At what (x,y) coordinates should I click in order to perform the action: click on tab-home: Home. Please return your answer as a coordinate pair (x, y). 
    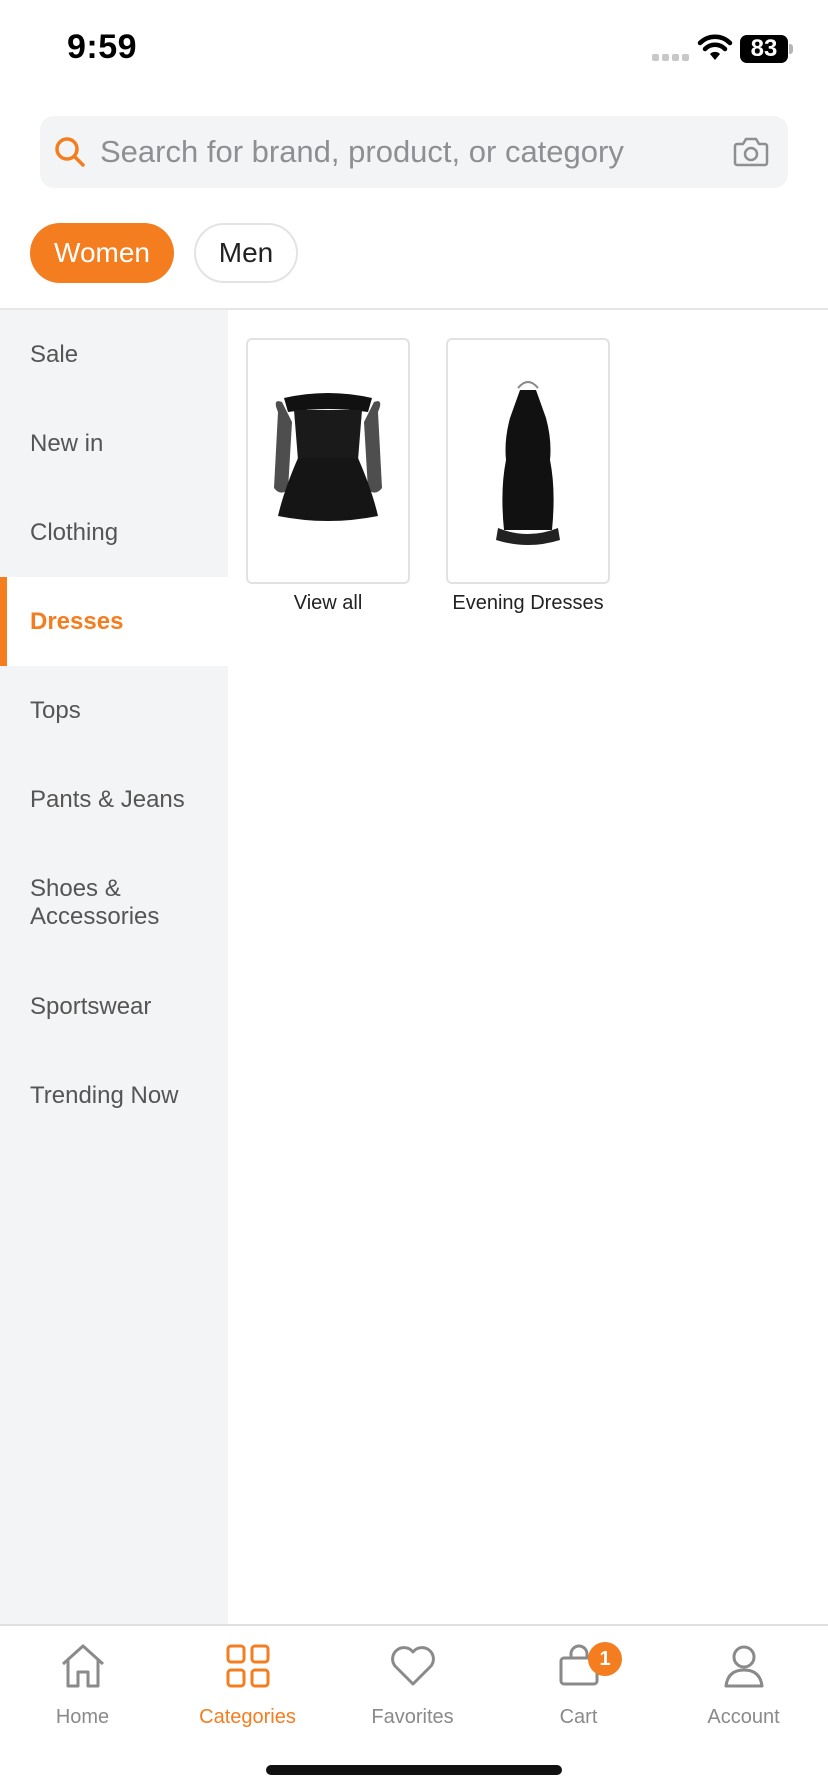
    Looking at the image, I should click on (82, 1695).